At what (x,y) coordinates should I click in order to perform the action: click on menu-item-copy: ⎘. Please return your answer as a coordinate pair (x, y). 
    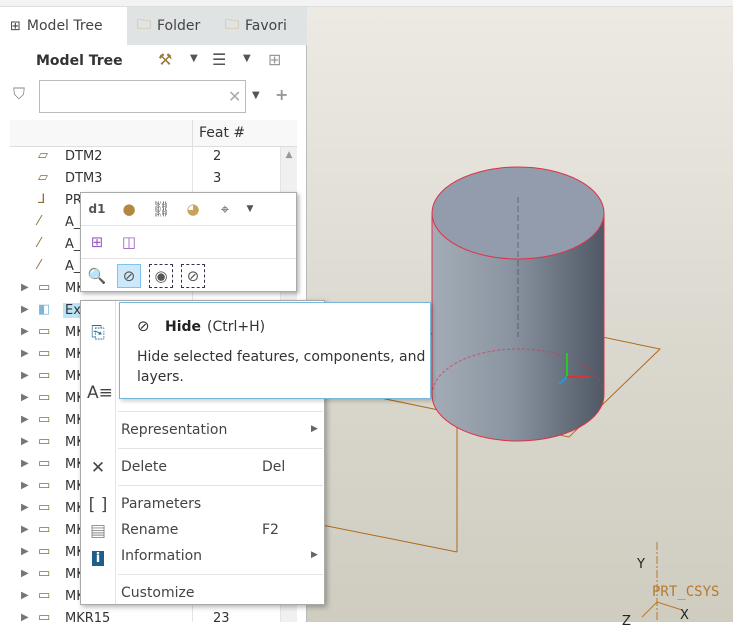
    Looking at the image, I should click on (98, 333).